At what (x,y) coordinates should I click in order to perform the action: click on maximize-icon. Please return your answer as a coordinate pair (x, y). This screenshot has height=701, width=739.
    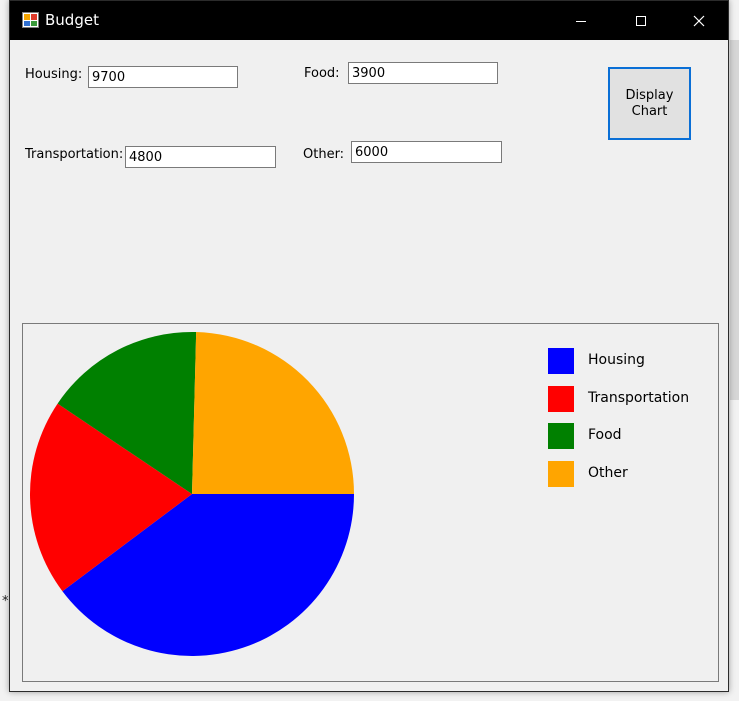
    Looking at the image, I should click on (641, 20).